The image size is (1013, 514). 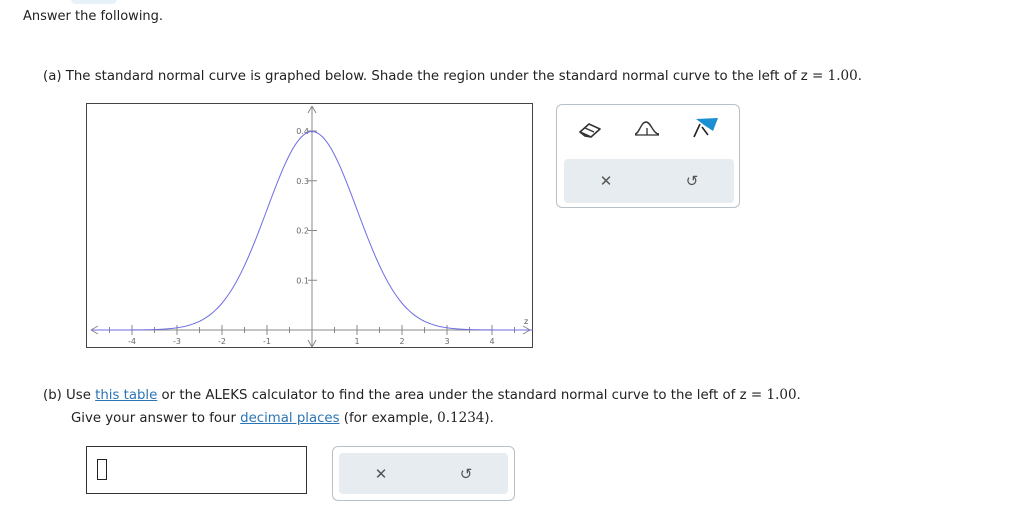 What do you see at coordinates (302, 280) in the screenshot?
I see `y-tick-label: 0.1` at bounding box center [302, 280].